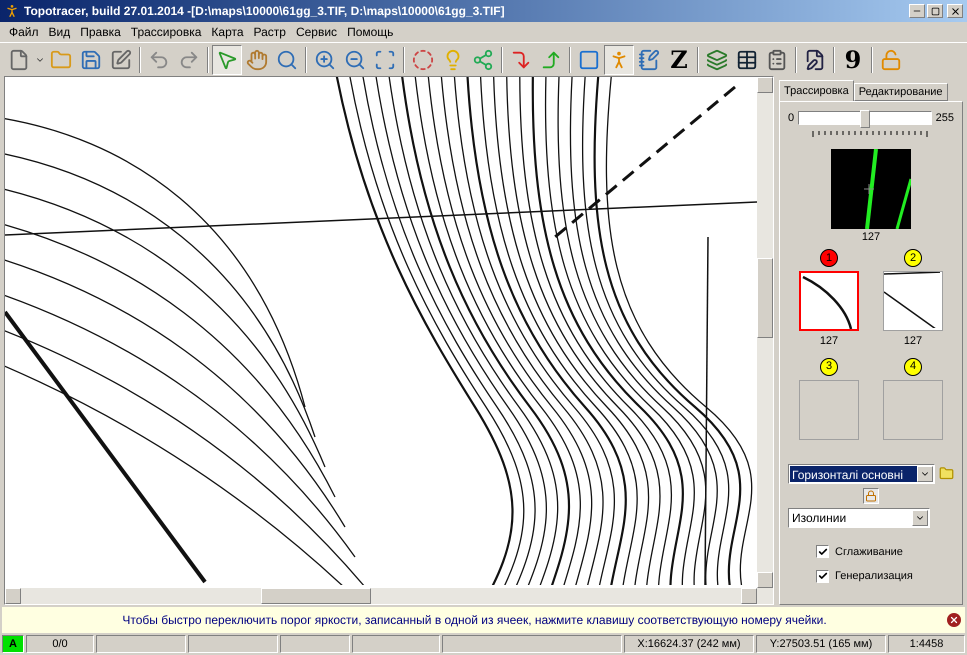 The image size is (967, 655). Describe the element at coordinates (816, 90) in the screenshot. I see `panel-tab: Трассировка` at that location.